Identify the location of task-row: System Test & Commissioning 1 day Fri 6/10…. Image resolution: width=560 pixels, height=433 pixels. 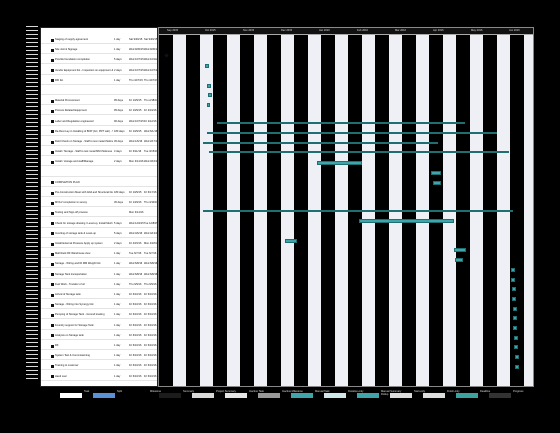
(99, 356).